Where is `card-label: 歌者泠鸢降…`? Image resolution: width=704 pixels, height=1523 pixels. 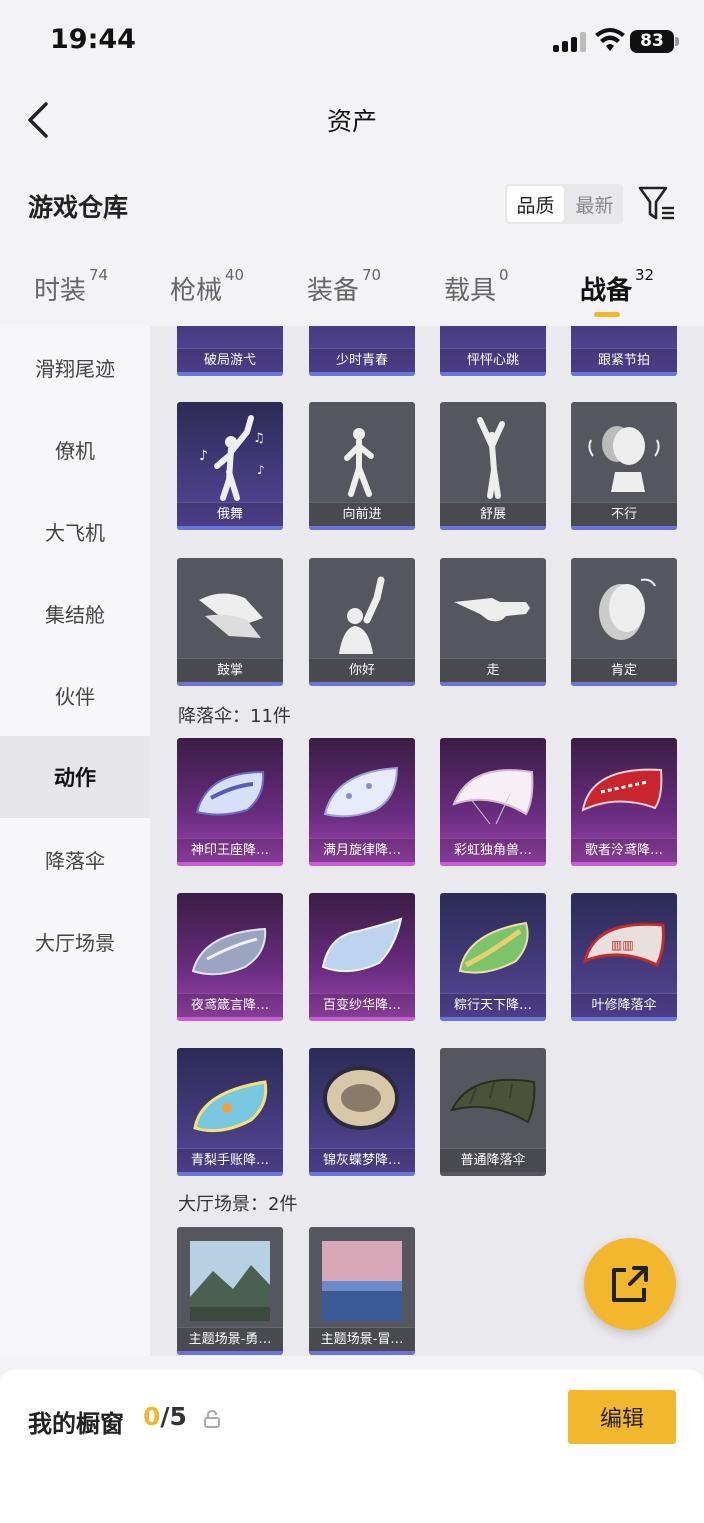
card-label: 歌者泠鸢降… is located at coordinates (624, 850).